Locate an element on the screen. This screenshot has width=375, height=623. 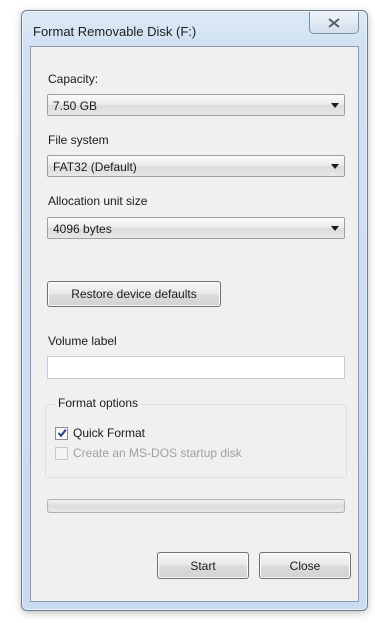
msdos-startup-option: Create an MS-DOS startup disk is located at coordinates (148, 453).